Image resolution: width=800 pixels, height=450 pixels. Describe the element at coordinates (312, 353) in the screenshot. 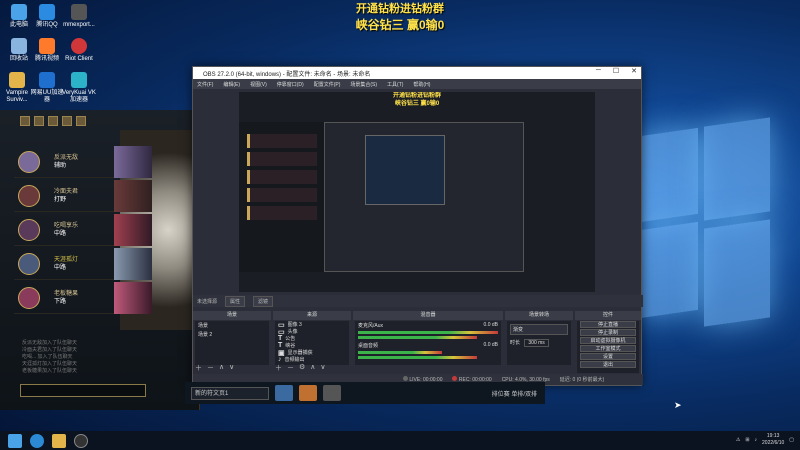

I see `source-item: ▣ 显示器捕获` at that location.